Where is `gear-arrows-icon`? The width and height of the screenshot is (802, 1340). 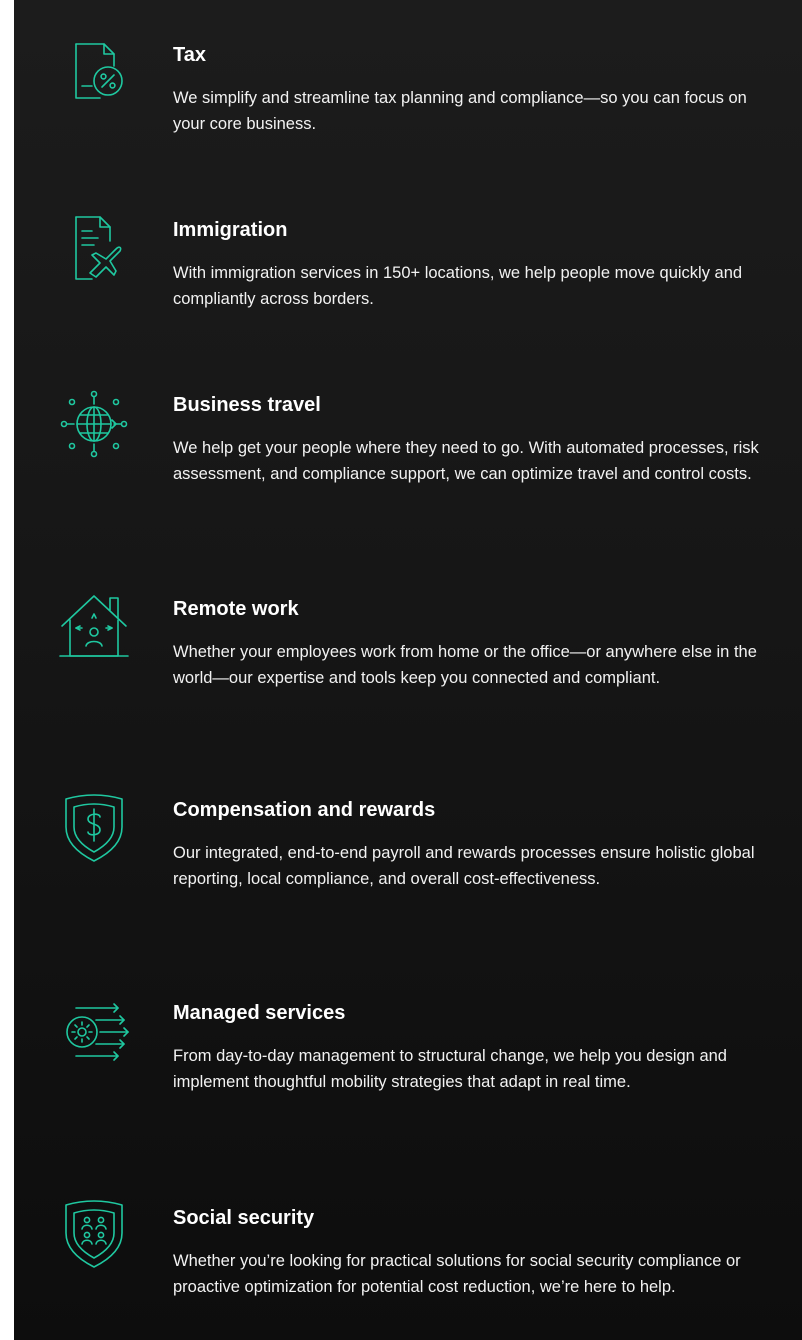
gear-arrows-icon is located at coordinates (94, 1030).